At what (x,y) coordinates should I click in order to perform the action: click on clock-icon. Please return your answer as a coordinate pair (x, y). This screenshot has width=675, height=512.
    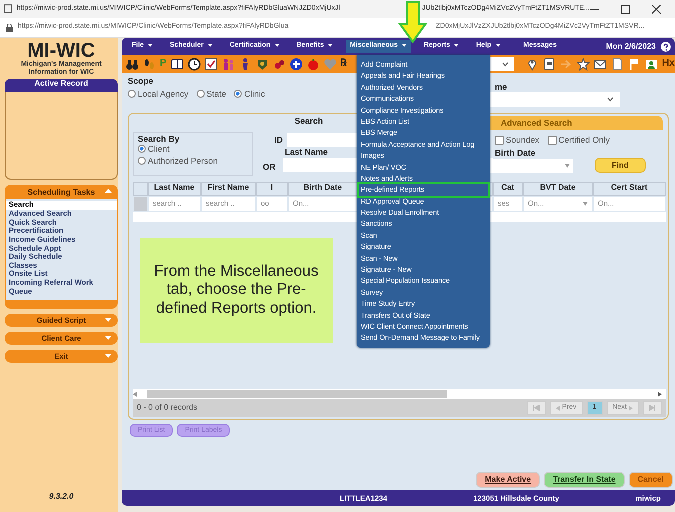
    Looking at the image, I should click on (194, 64).